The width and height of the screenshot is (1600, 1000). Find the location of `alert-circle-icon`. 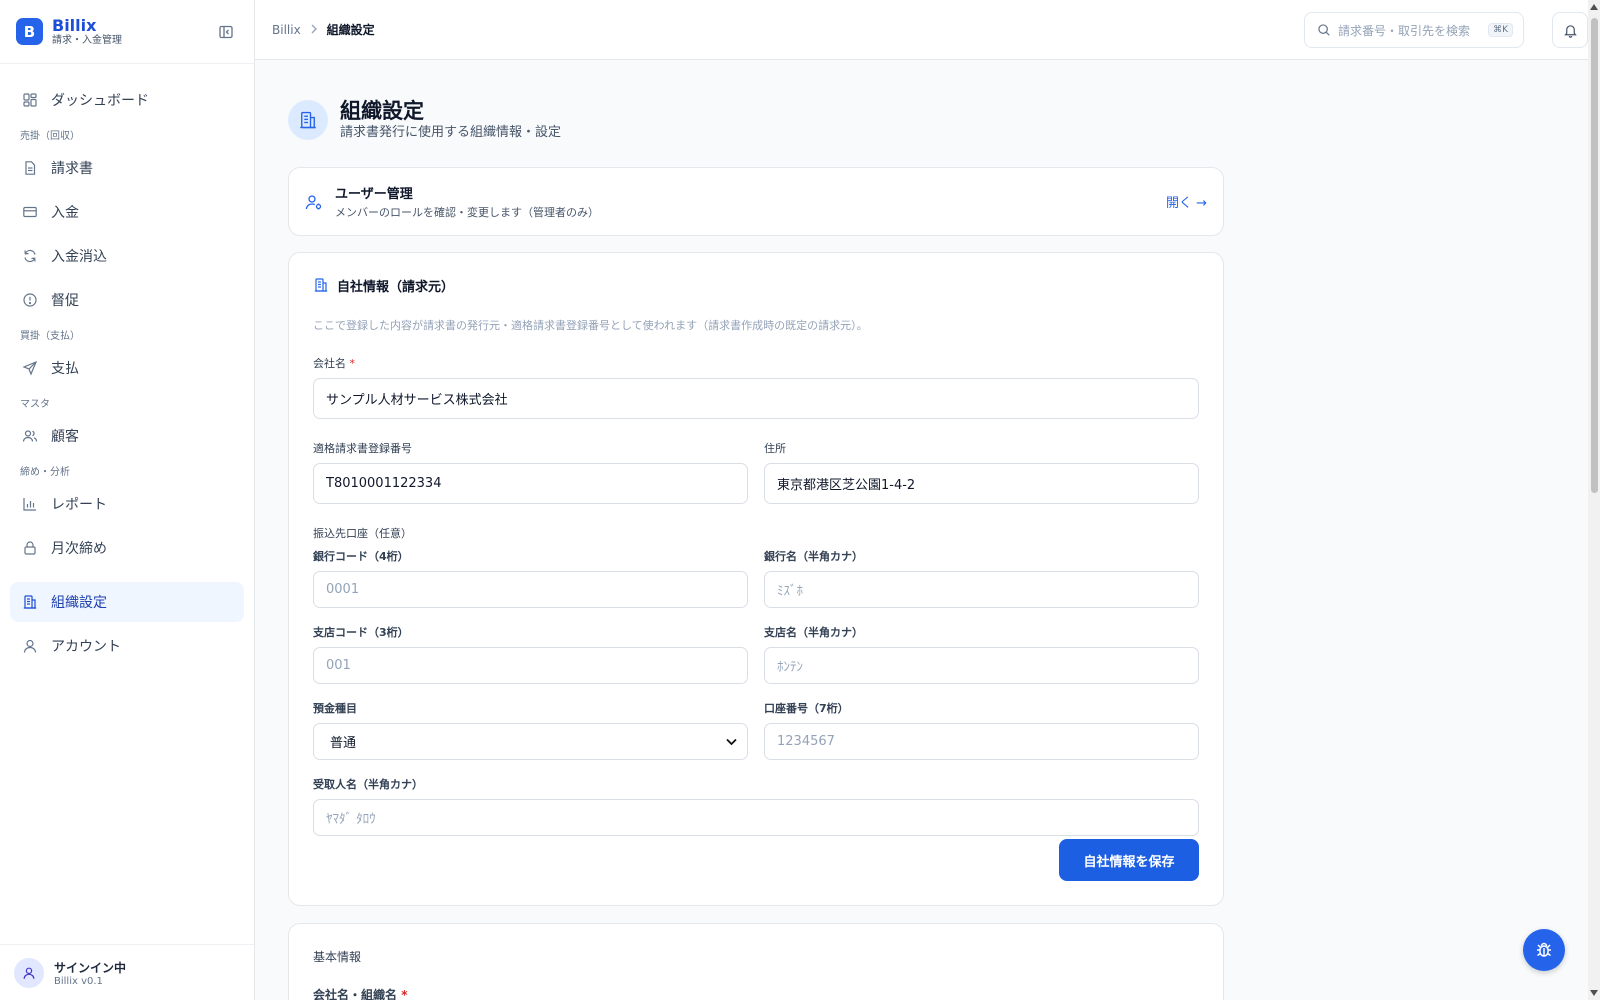

alert-circle-icon is located at coordinates (30, 300).